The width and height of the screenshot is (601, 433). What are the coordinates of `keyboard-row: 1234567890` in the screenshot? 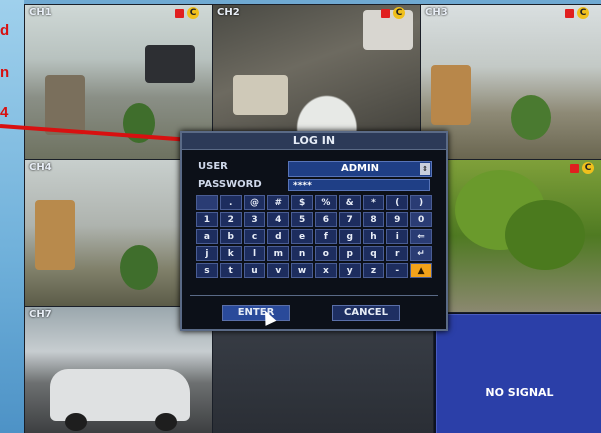 It's located at (314, 219).